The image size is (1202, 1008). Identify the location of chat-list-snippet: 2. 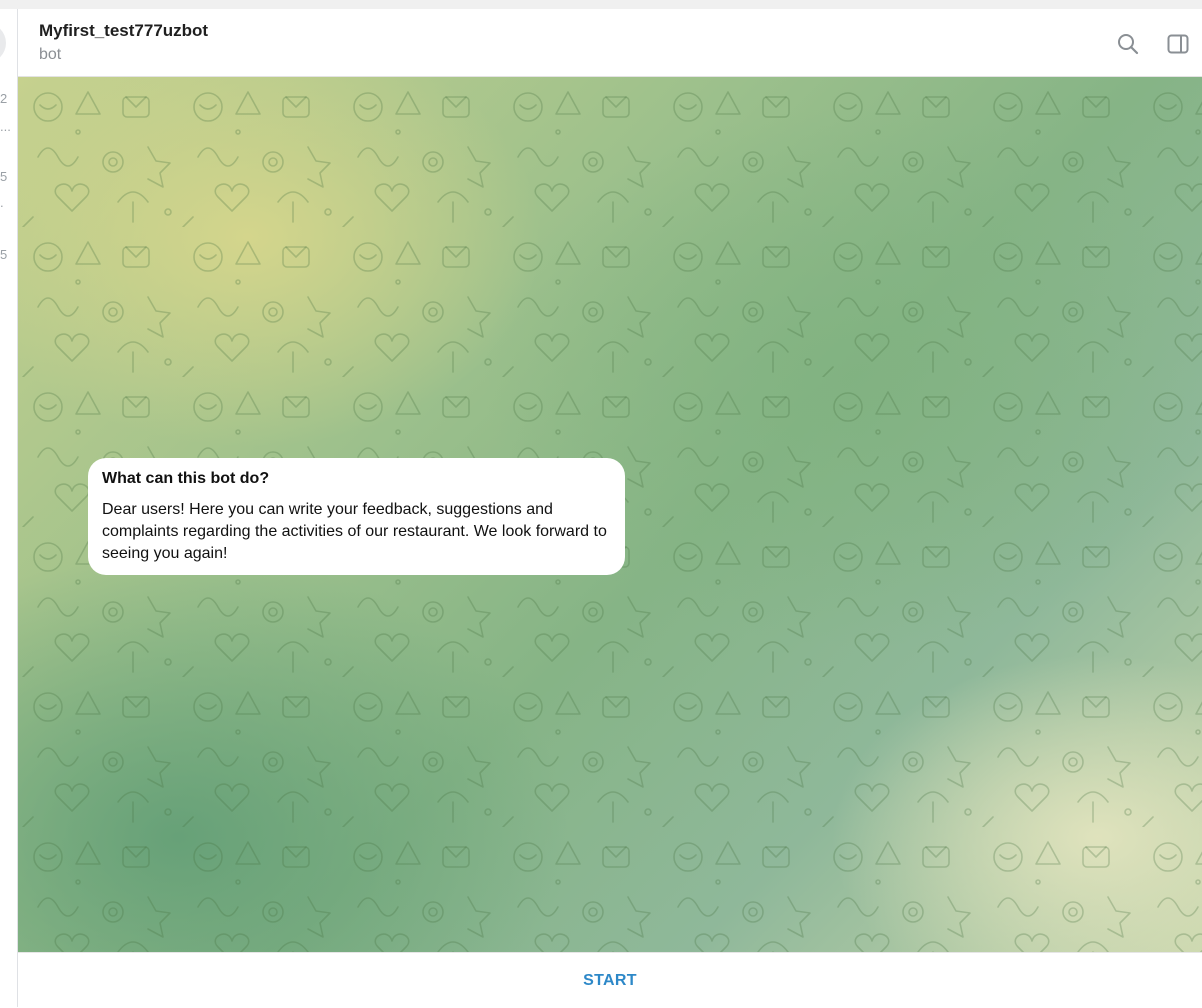
(4, 98).